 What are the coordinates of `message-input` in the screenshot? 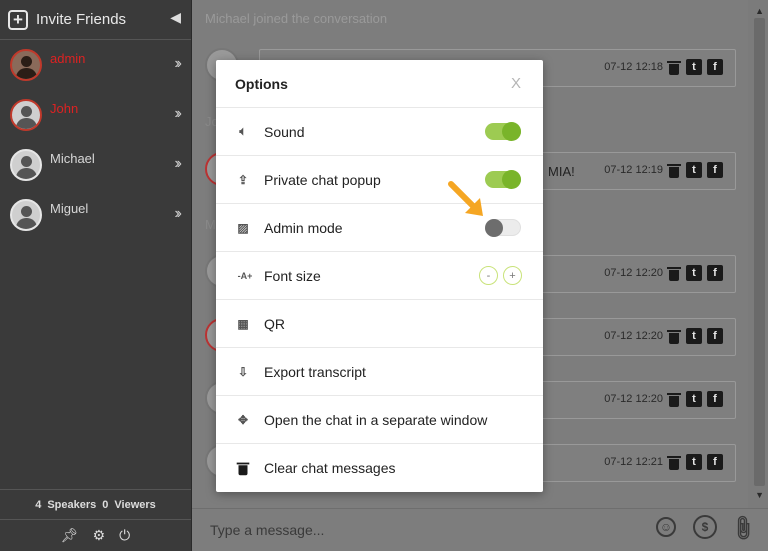 It's located at (410, 530).